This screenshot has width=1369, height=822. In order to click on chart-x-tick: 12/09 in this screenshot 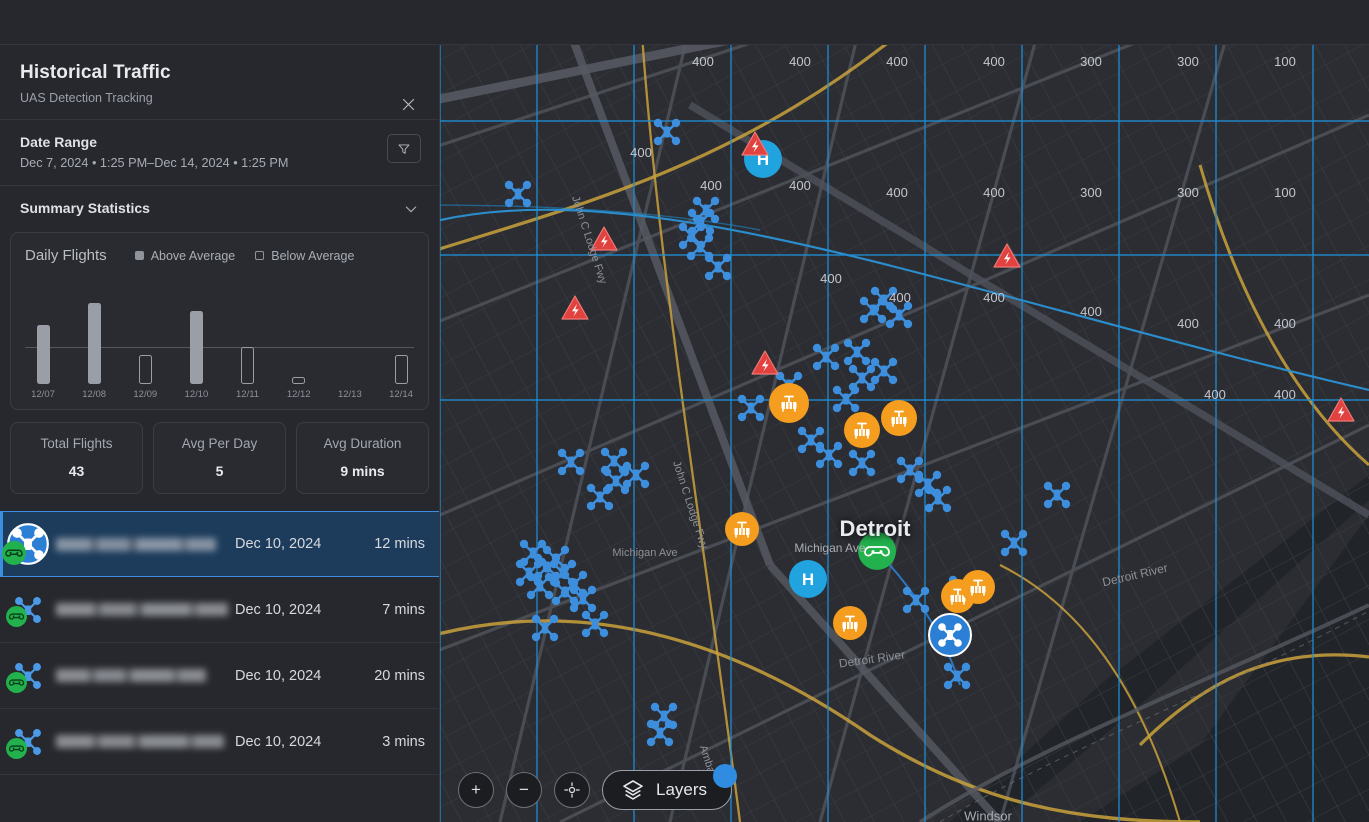, I will do `click(145, 394)`.